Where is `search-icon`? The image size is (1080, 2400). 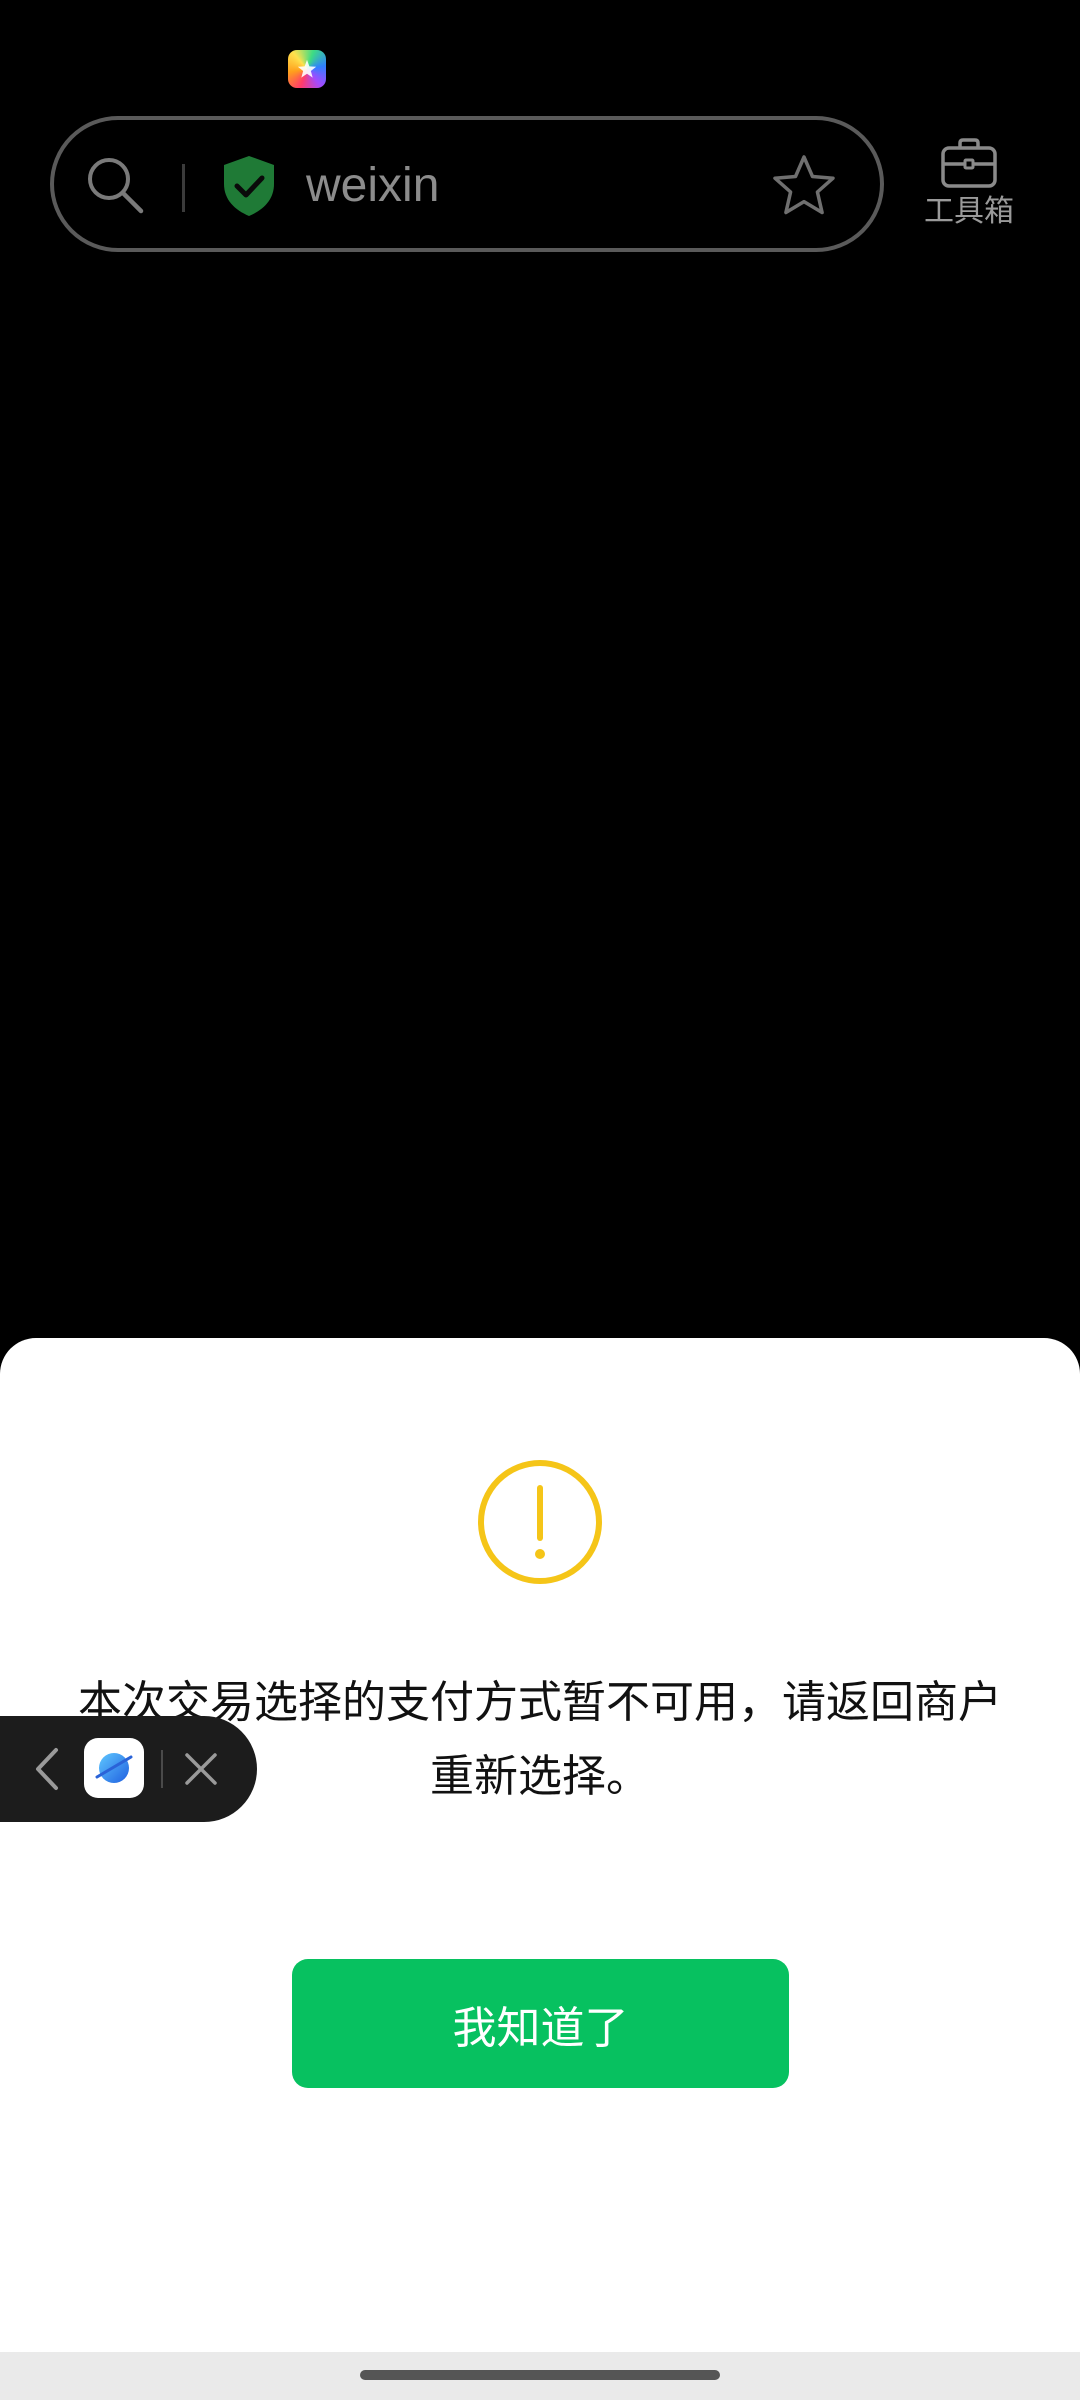 search-icon is located at coordinates (115, 185).